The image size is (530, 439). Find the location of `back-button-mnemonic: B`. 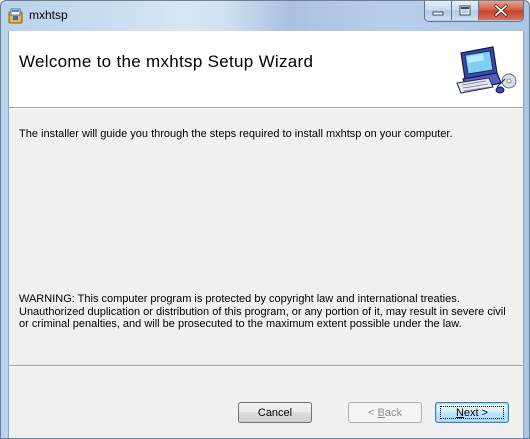

back-button-mnemonic: B is located at coordinates (381, 413).